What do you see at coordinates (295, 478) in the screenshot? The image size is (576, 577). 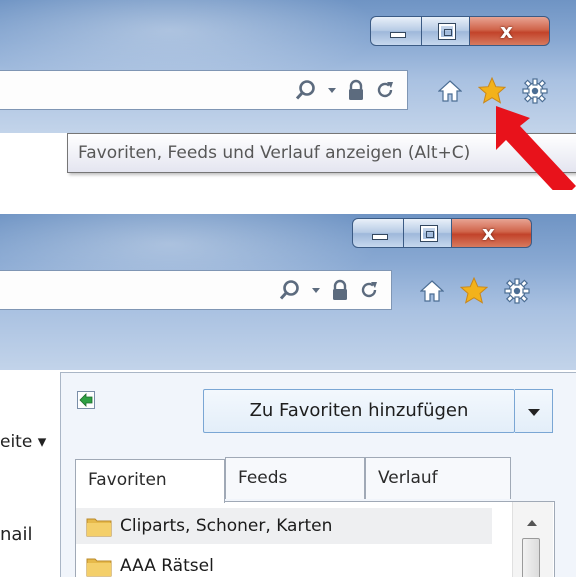 I see `tab-feeds: Feeds` at bounding box center [295, 478].